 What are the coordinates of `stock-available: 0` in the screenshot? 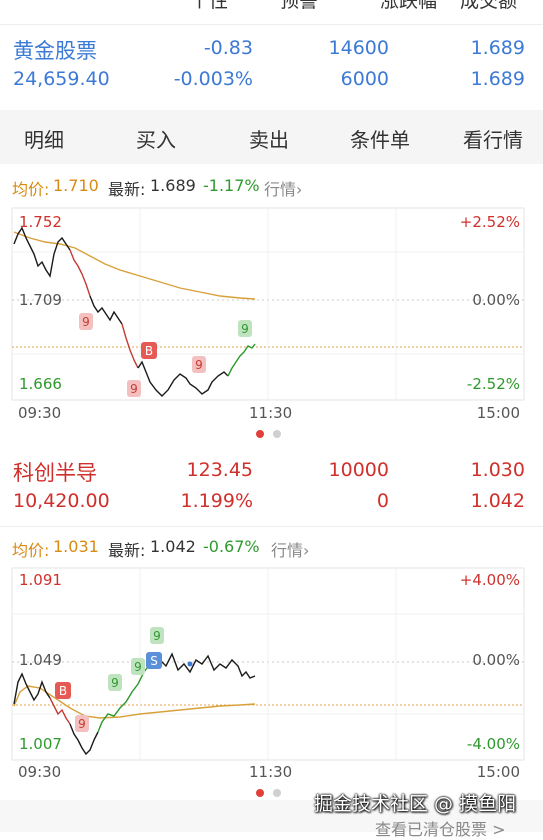 It's located at (382, 501).